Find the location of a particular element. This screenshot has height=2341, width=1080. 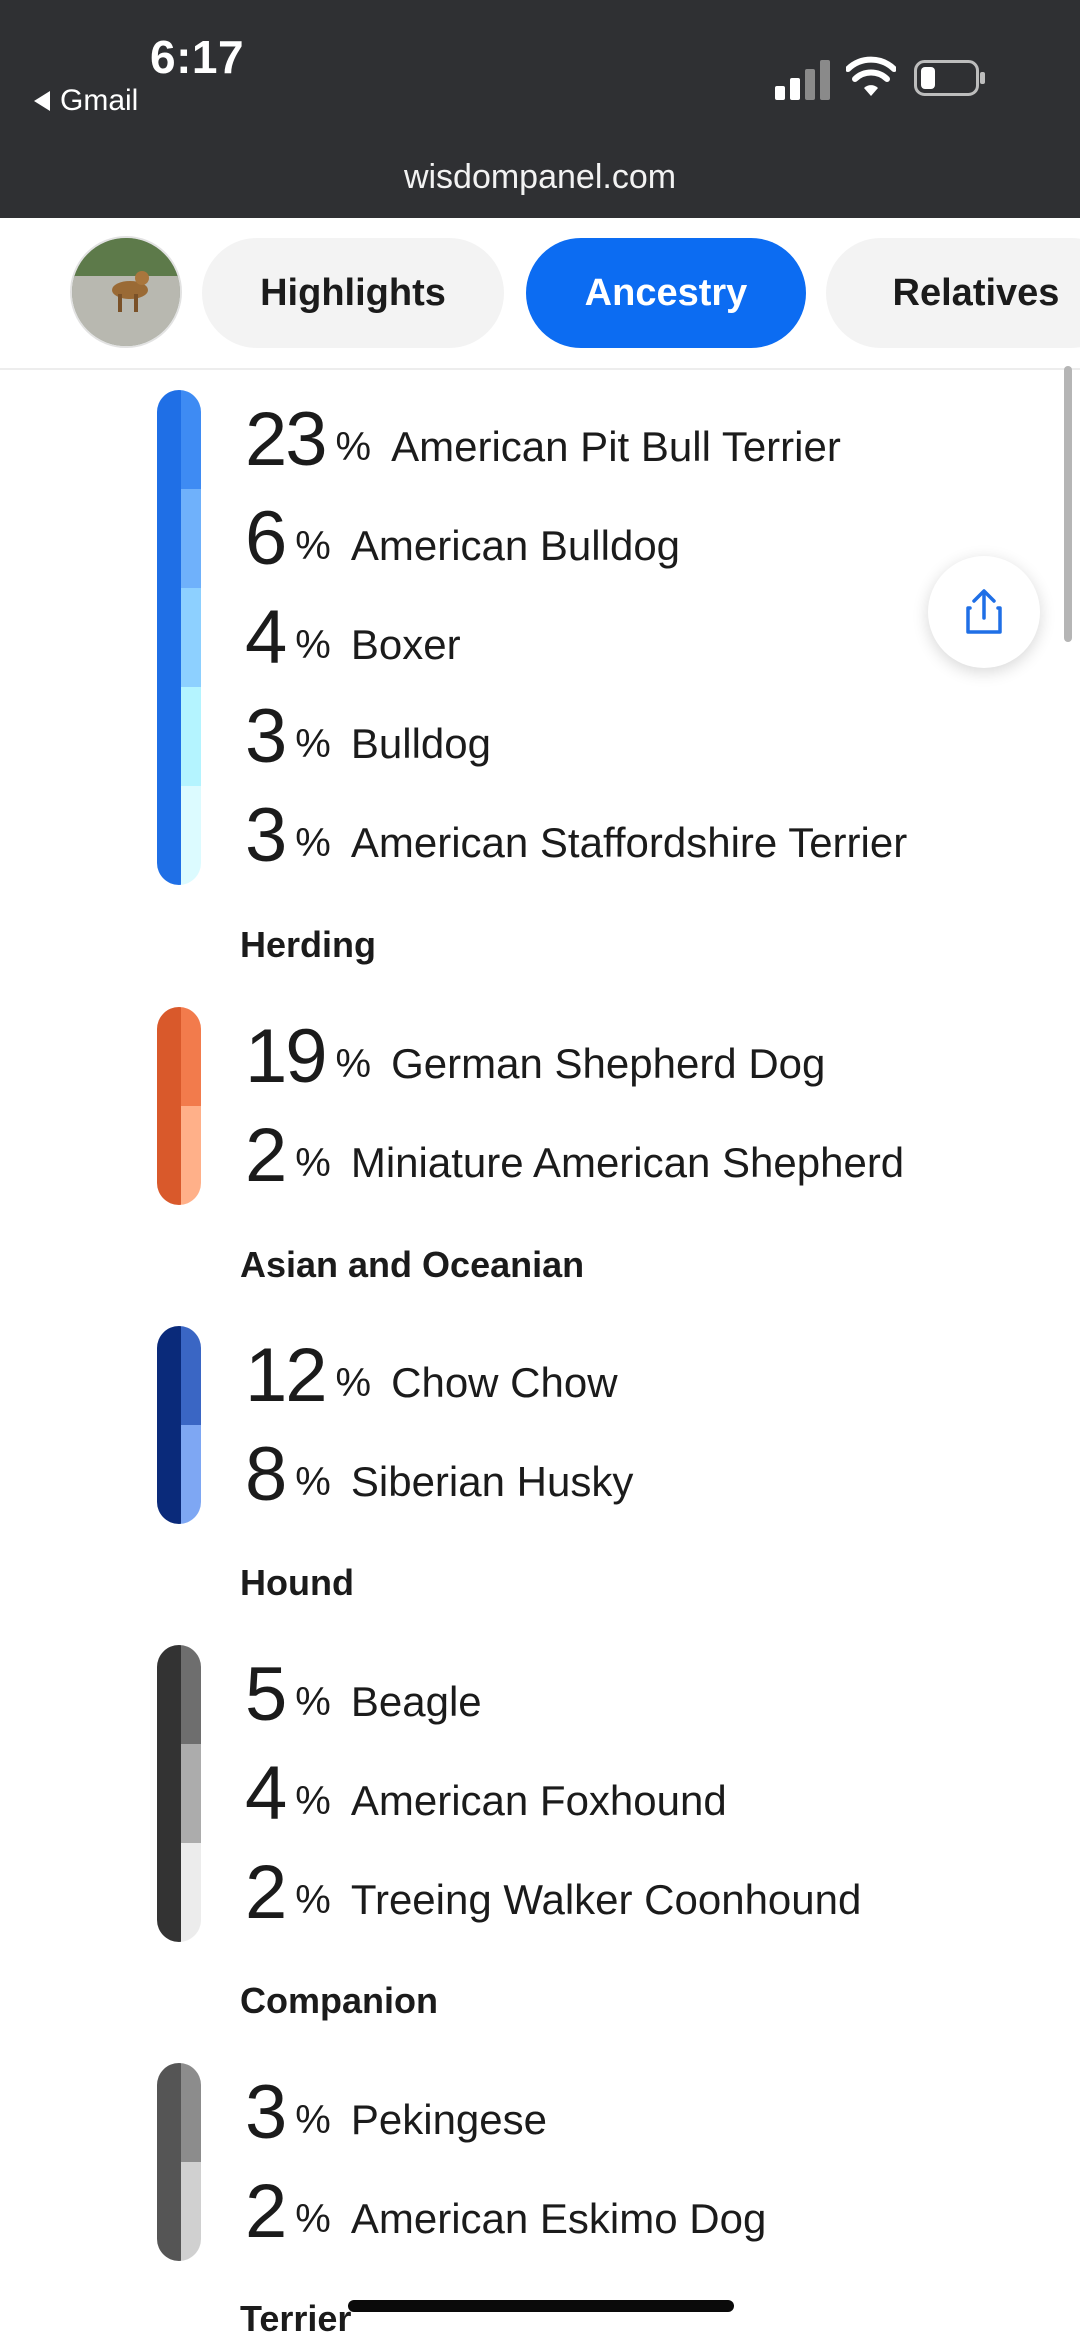

breed-name: American Pit Bull Terrier is located at coordinates (616, 446).